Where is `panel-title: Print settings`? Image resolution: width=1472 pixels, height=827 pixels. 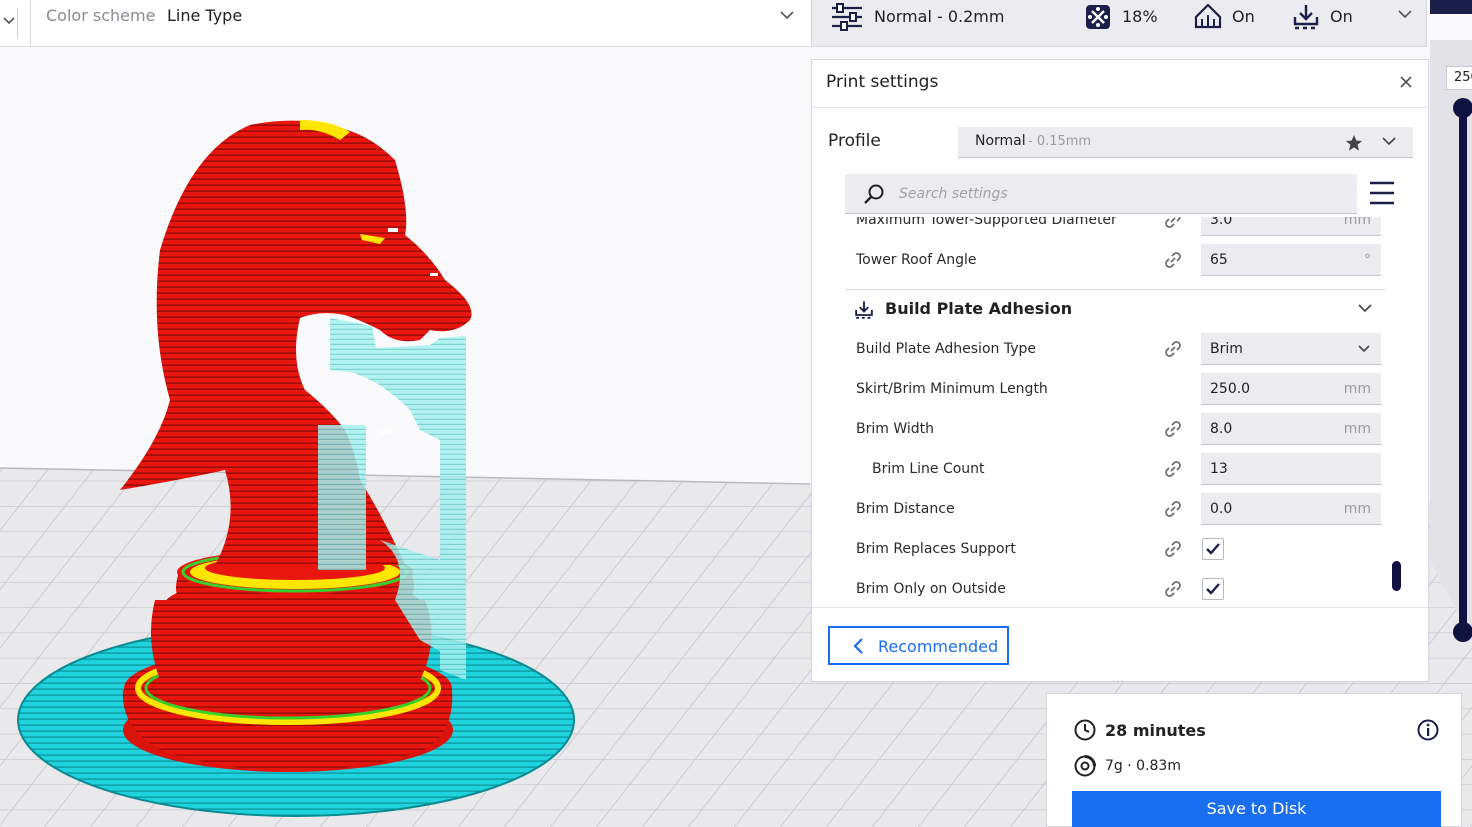
panel-title: Print settings is located at coordinates (882, 82).